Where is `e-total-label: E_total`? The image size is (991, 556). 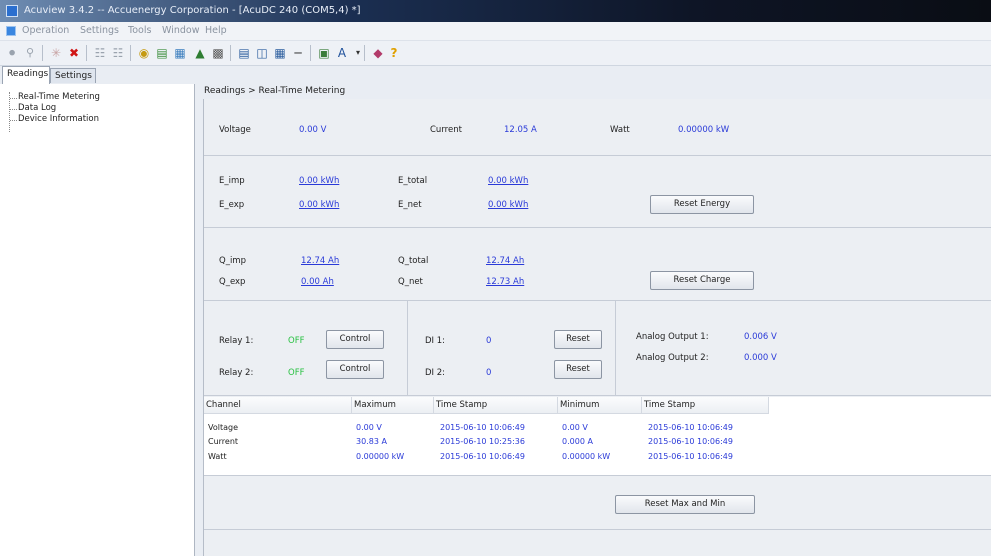 e-total-label: E_total is located at coordinates (413, 181).